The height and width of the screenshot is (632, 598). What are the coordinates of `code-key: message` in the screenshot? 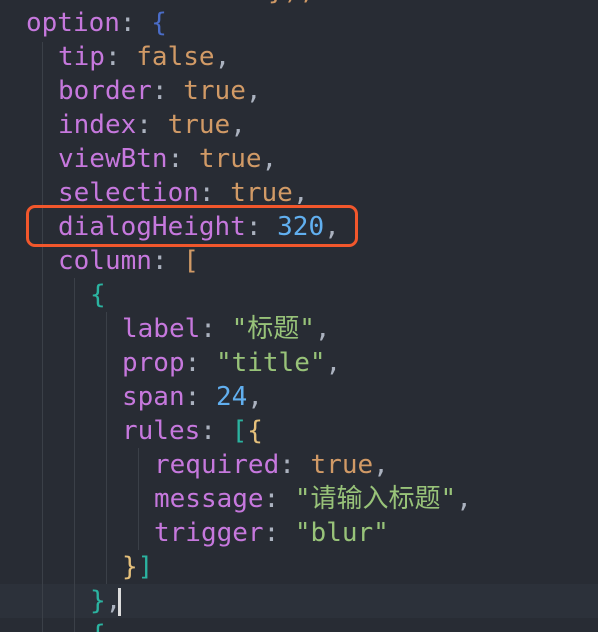 It's located at (209, 499).